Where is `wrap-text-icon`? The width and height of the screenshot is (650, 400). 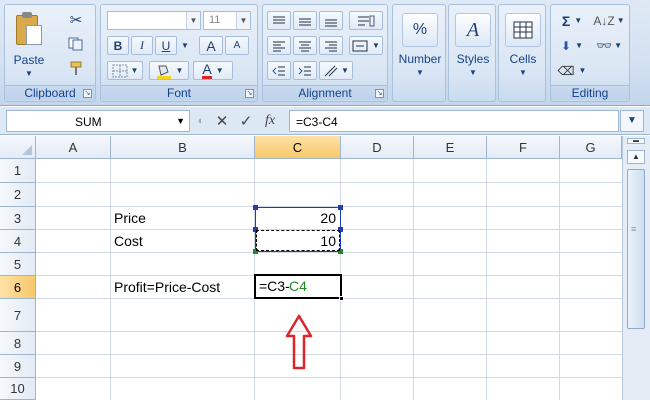 wrap-text-icon is located at coordinates (366, 20).